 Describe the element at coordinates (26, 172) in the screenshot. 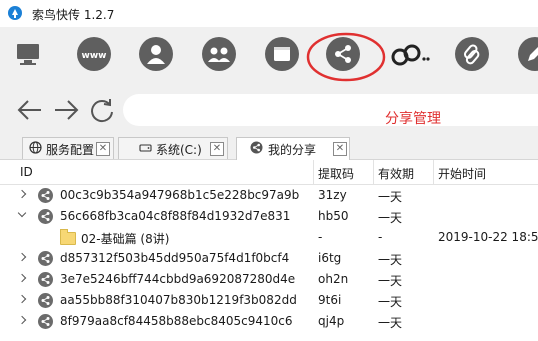

I see `column-header-id: ID` at that location.